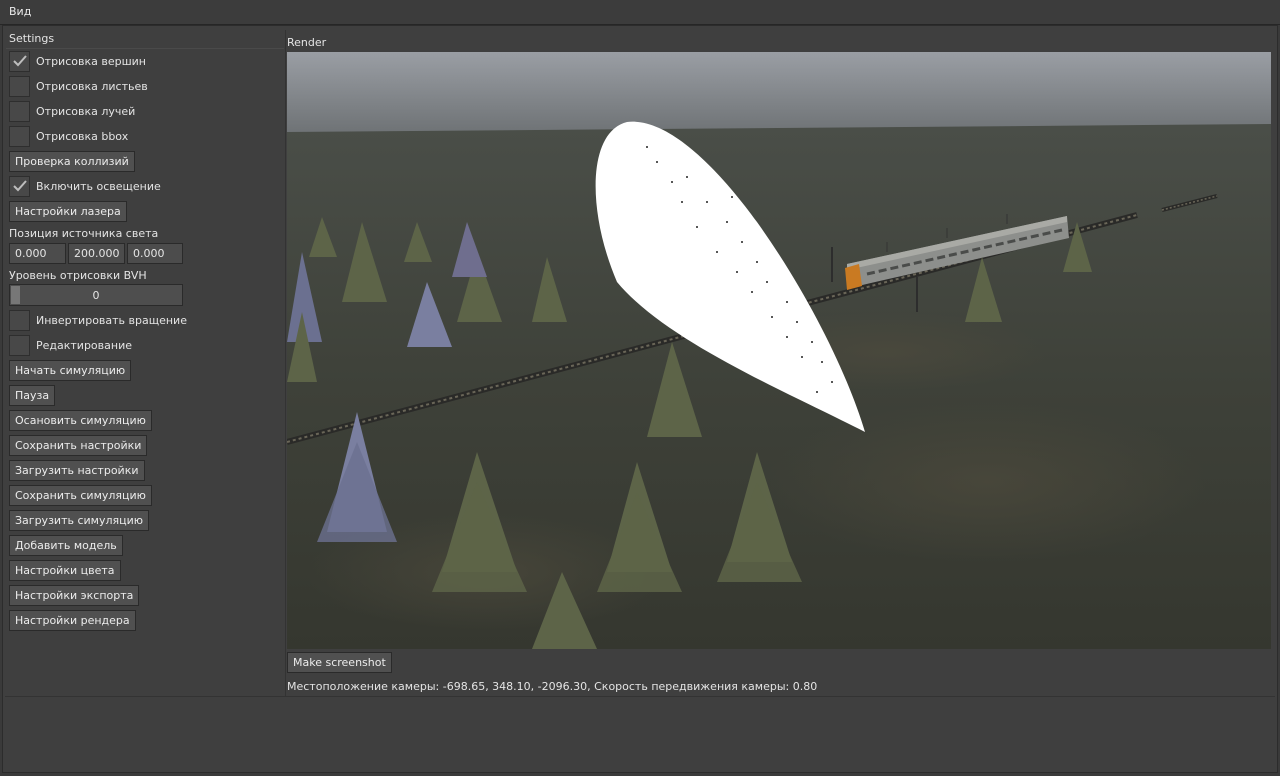 Image resolution: width=1280 pixels, height=776 pixels. I want to click on draw-bbox-row: Отрисовка bbox, so click(68, 136).